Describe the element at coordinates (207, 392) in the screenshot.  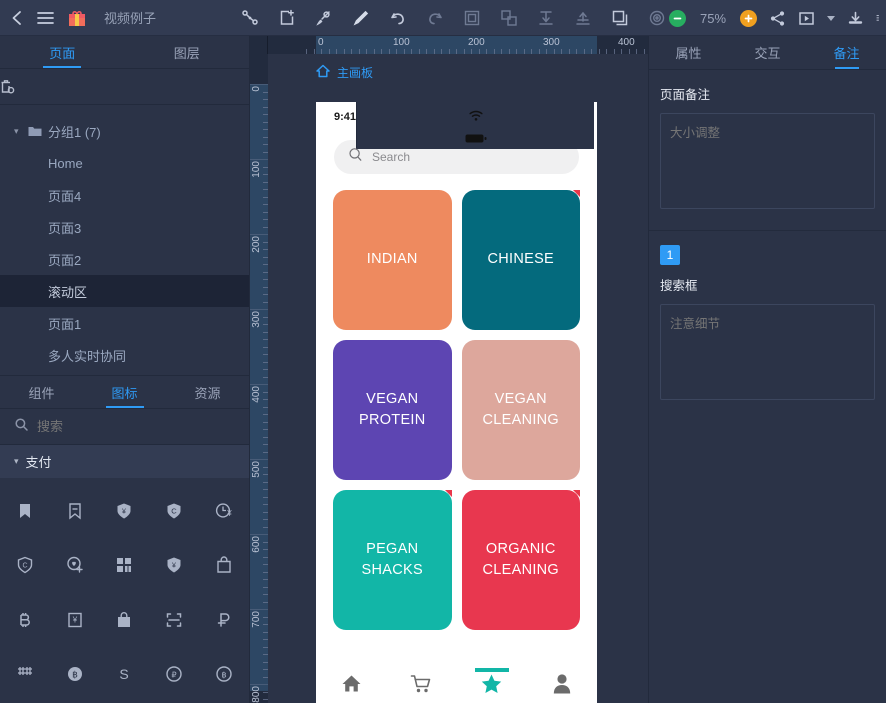
I see `tab-resources: 资源` at that location.